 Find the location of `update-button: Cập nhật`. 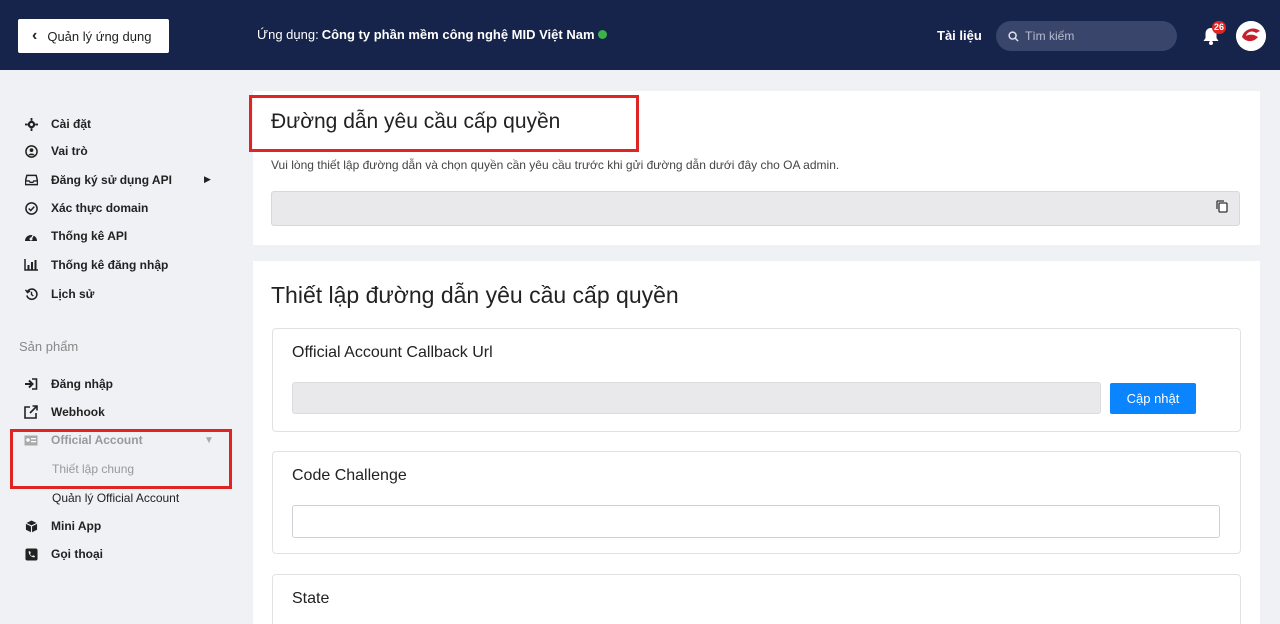

update-button: Cập nhật is located at coordinates (1153, 398).